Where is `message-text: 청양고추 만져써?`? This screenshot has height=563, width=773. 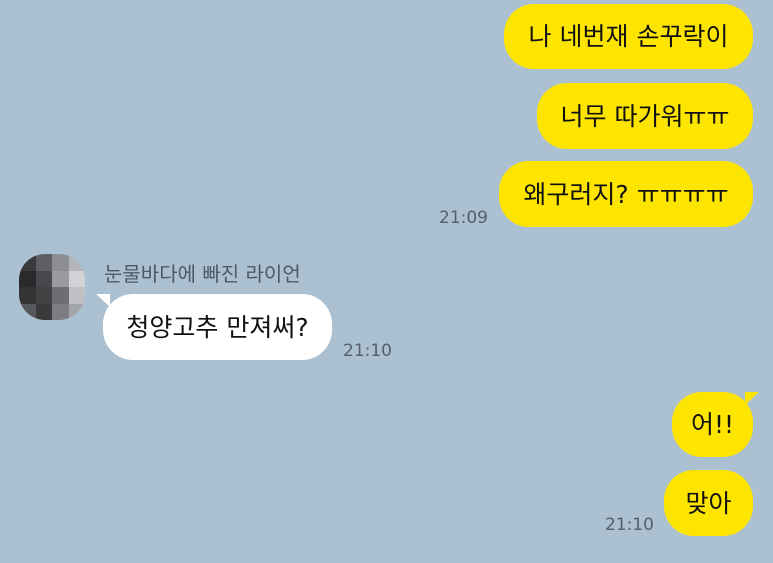 message-text: 청양고추 만져써? is located at coordinates (217, 327).